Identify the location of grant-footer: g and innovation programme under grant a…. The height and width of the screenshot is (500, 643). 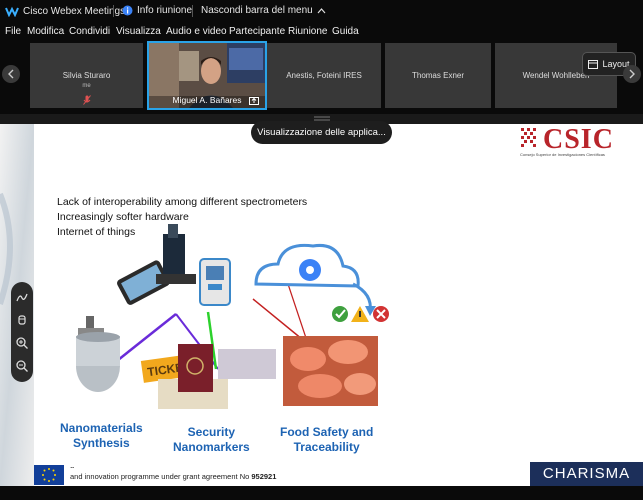
(173, 472).